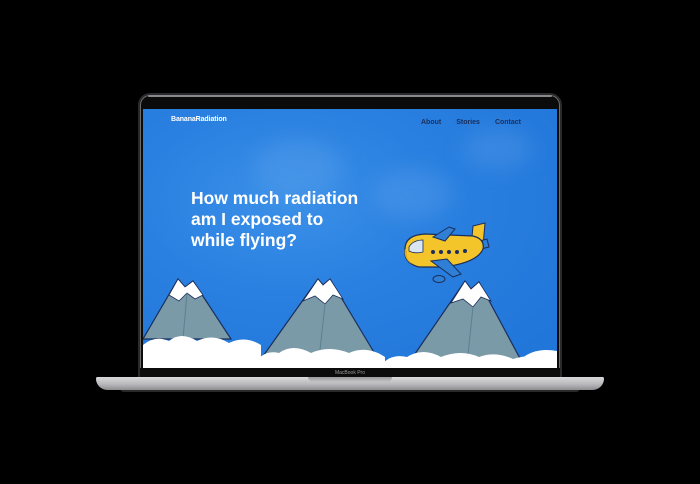  I want to click on site-header: BananaRadiation About Stories Contact, so click(350, 121).